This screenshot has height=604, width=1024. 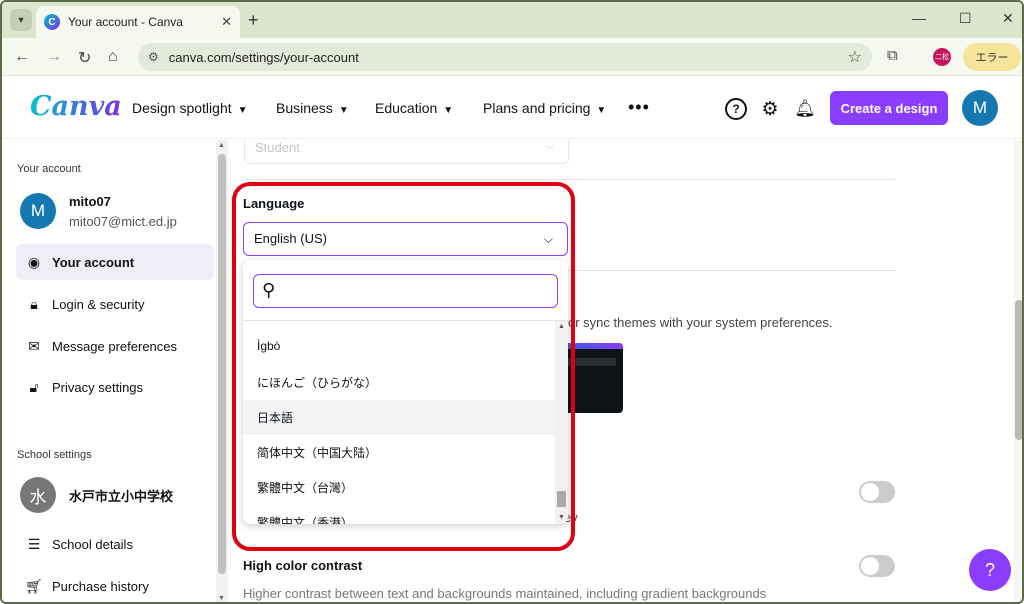 I want to click on browser-tab: C Your account - Canva ✕, so click(x=138, y=22).